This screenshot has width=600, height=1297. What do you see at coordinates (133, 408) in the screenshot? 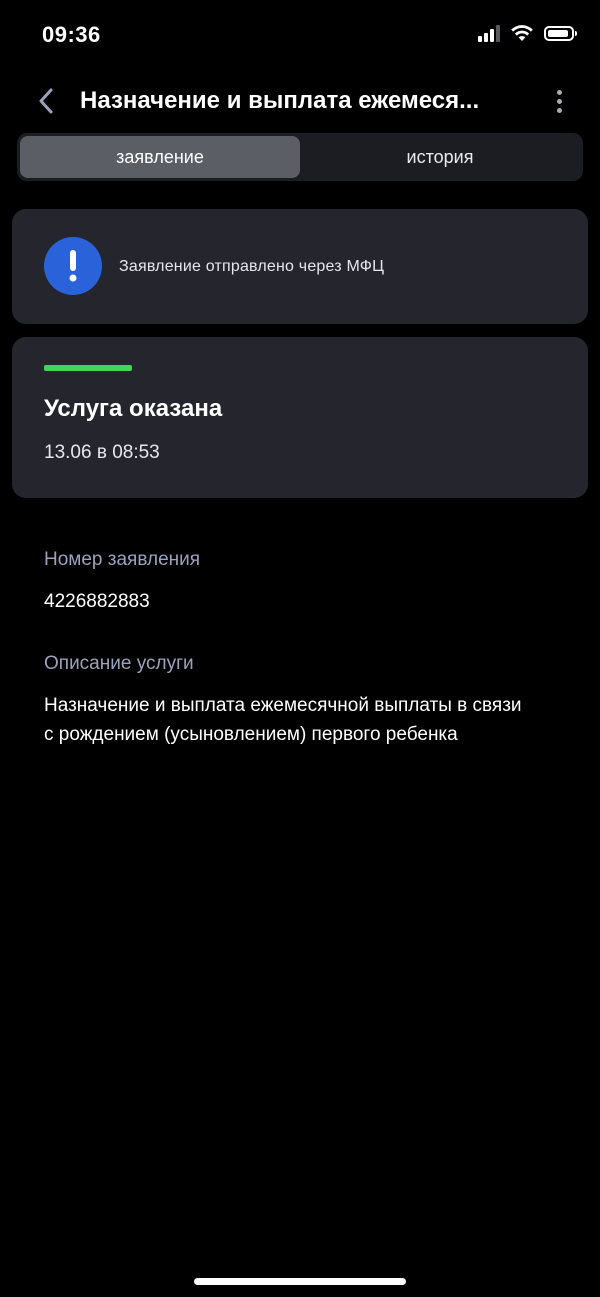
I see `status-title: Услуга оказана` at bounding box center [133, 408].